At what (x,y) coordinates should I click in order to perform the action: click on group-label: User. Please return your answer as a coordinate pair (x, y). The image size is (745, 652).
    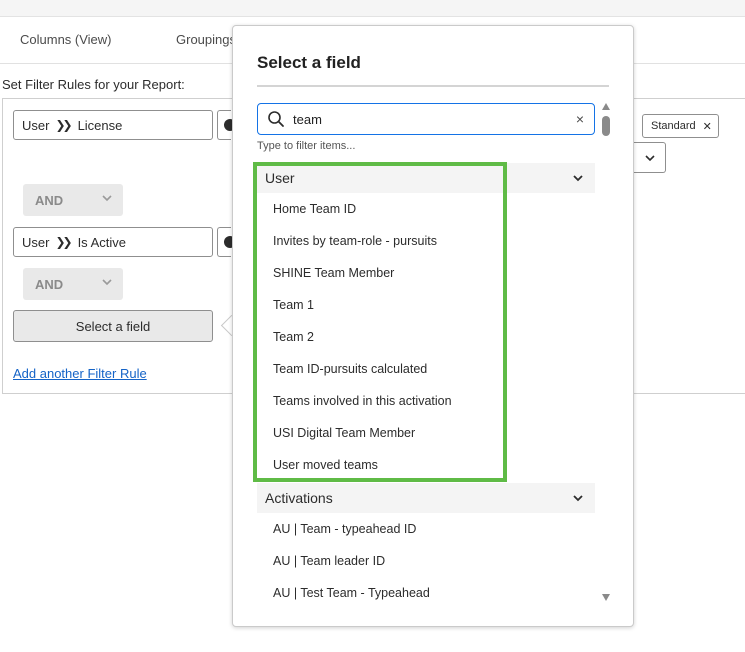
    Looking at the image, I should click on (280, 178).